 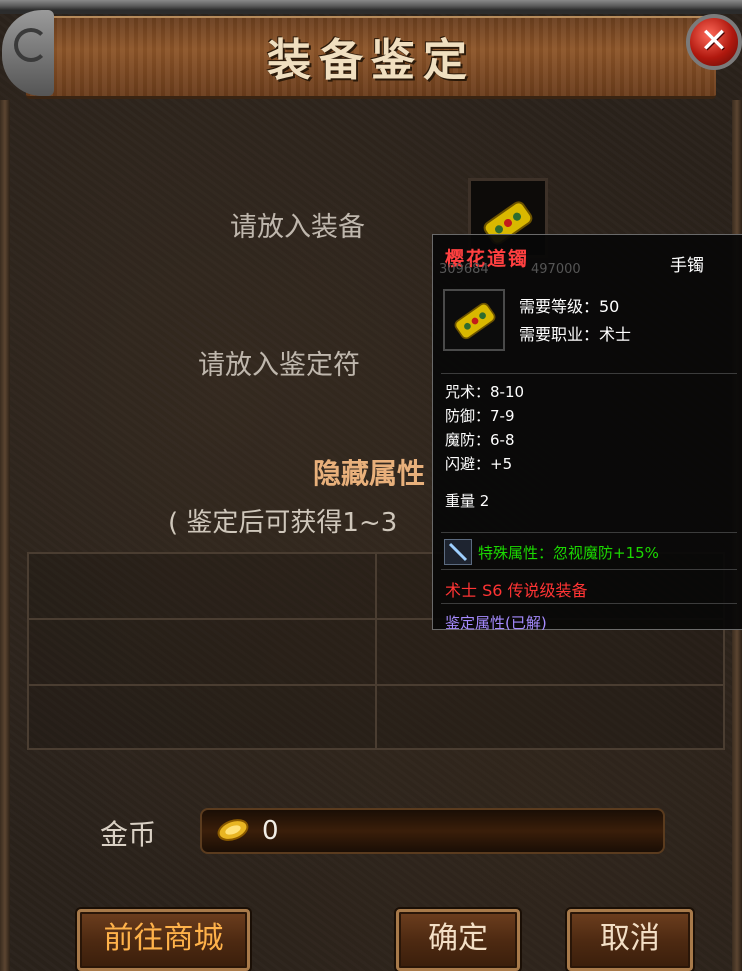 I want to click on gold-coin-icon, so click(x=233, y=830).